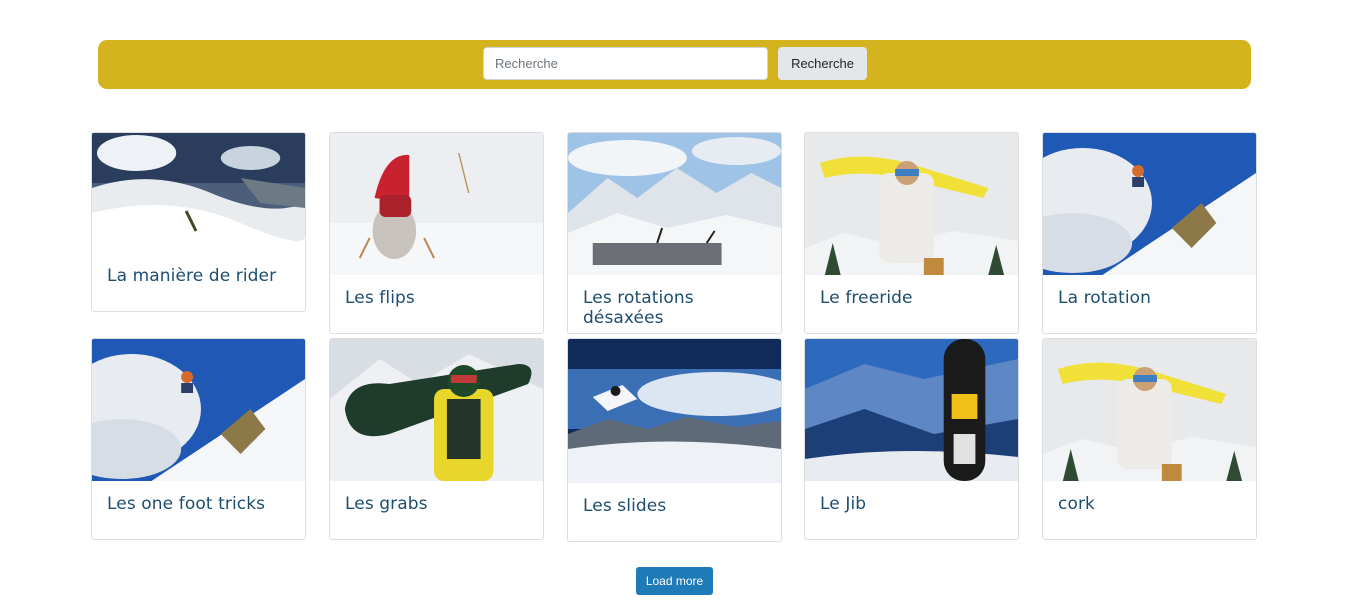  I want to click on trick-card-cork: cork, so click(1149, 439).